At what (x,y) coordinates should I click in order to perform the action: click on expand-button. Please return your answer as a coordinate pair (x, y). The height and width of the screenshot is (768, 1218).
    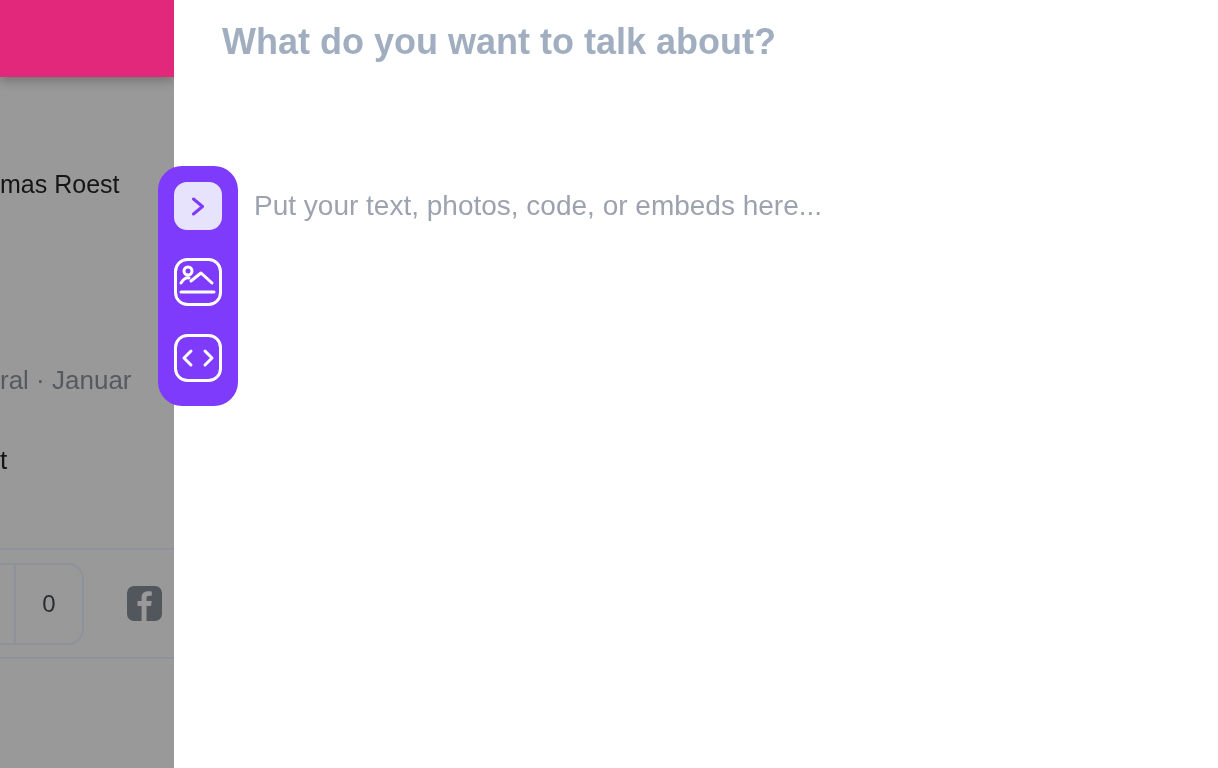
    Looking at the image, I should click on (198, 206).